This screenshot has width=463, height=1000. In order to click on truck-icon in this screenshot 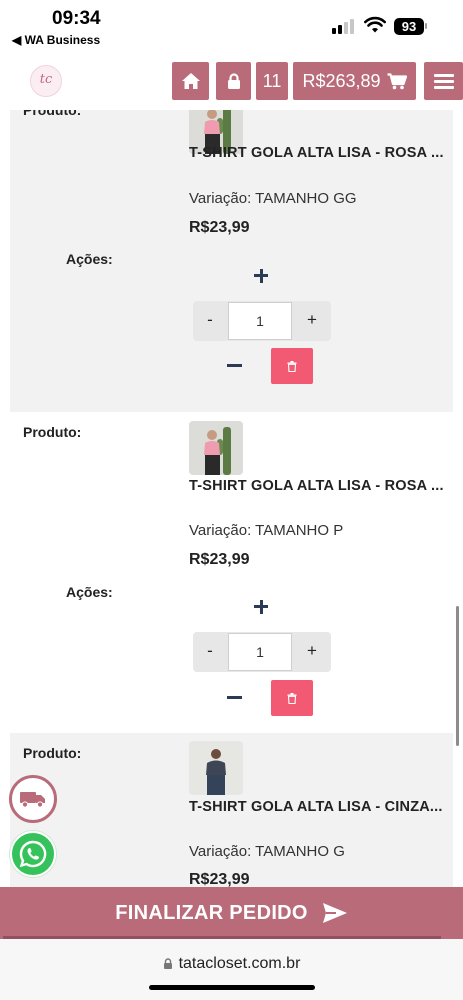, I will do `click(32, 800)`.